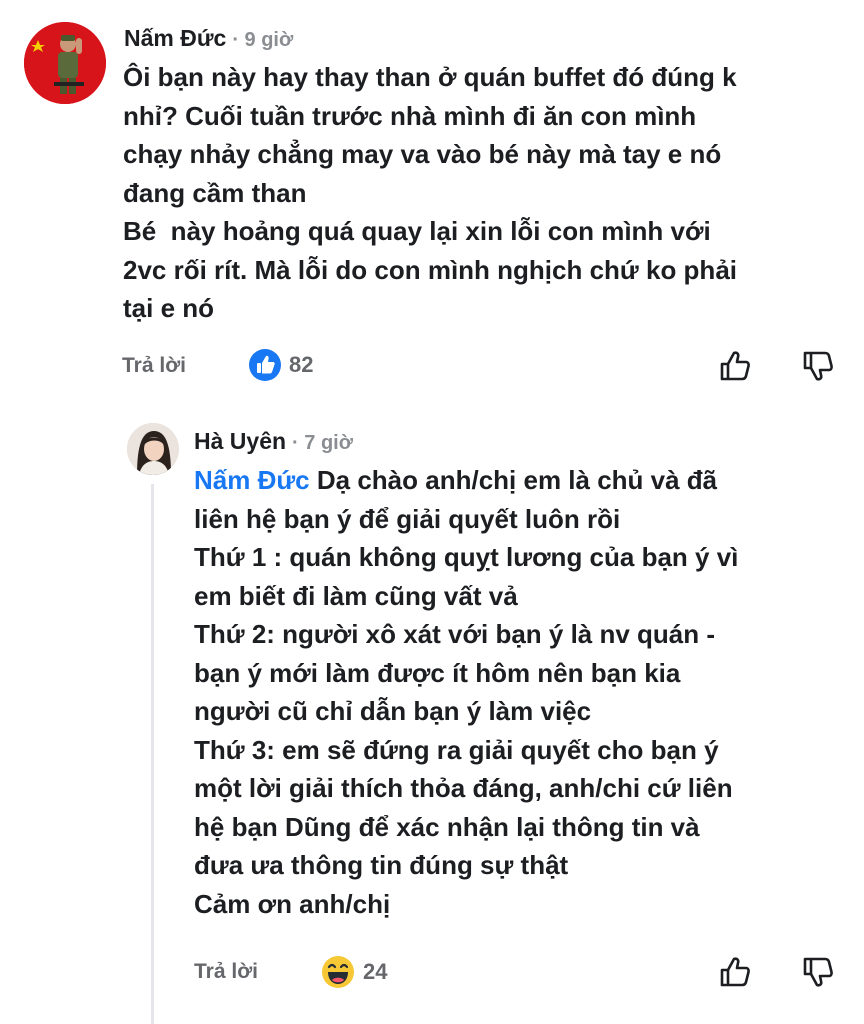 This screenshot has height=1024, width=864. Describe the element at coordinates (381, 865) in the screenshot. I see `comment-line: đưa ưa thông tin đúng sự thật` at that location.